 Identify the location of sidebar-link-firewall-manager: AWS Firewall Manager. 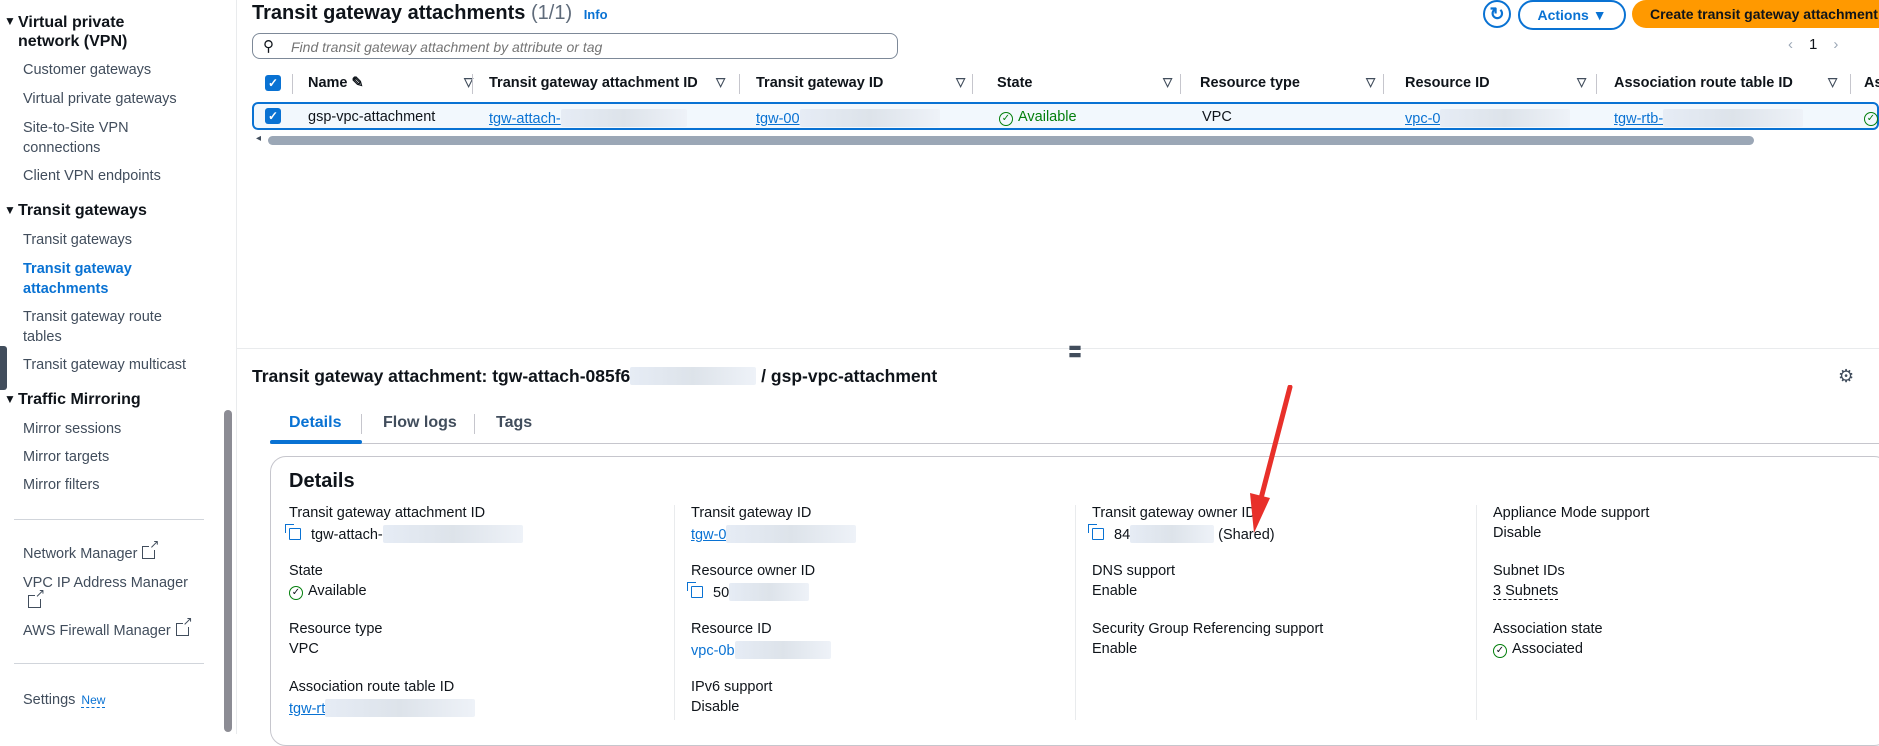
(108, 628).